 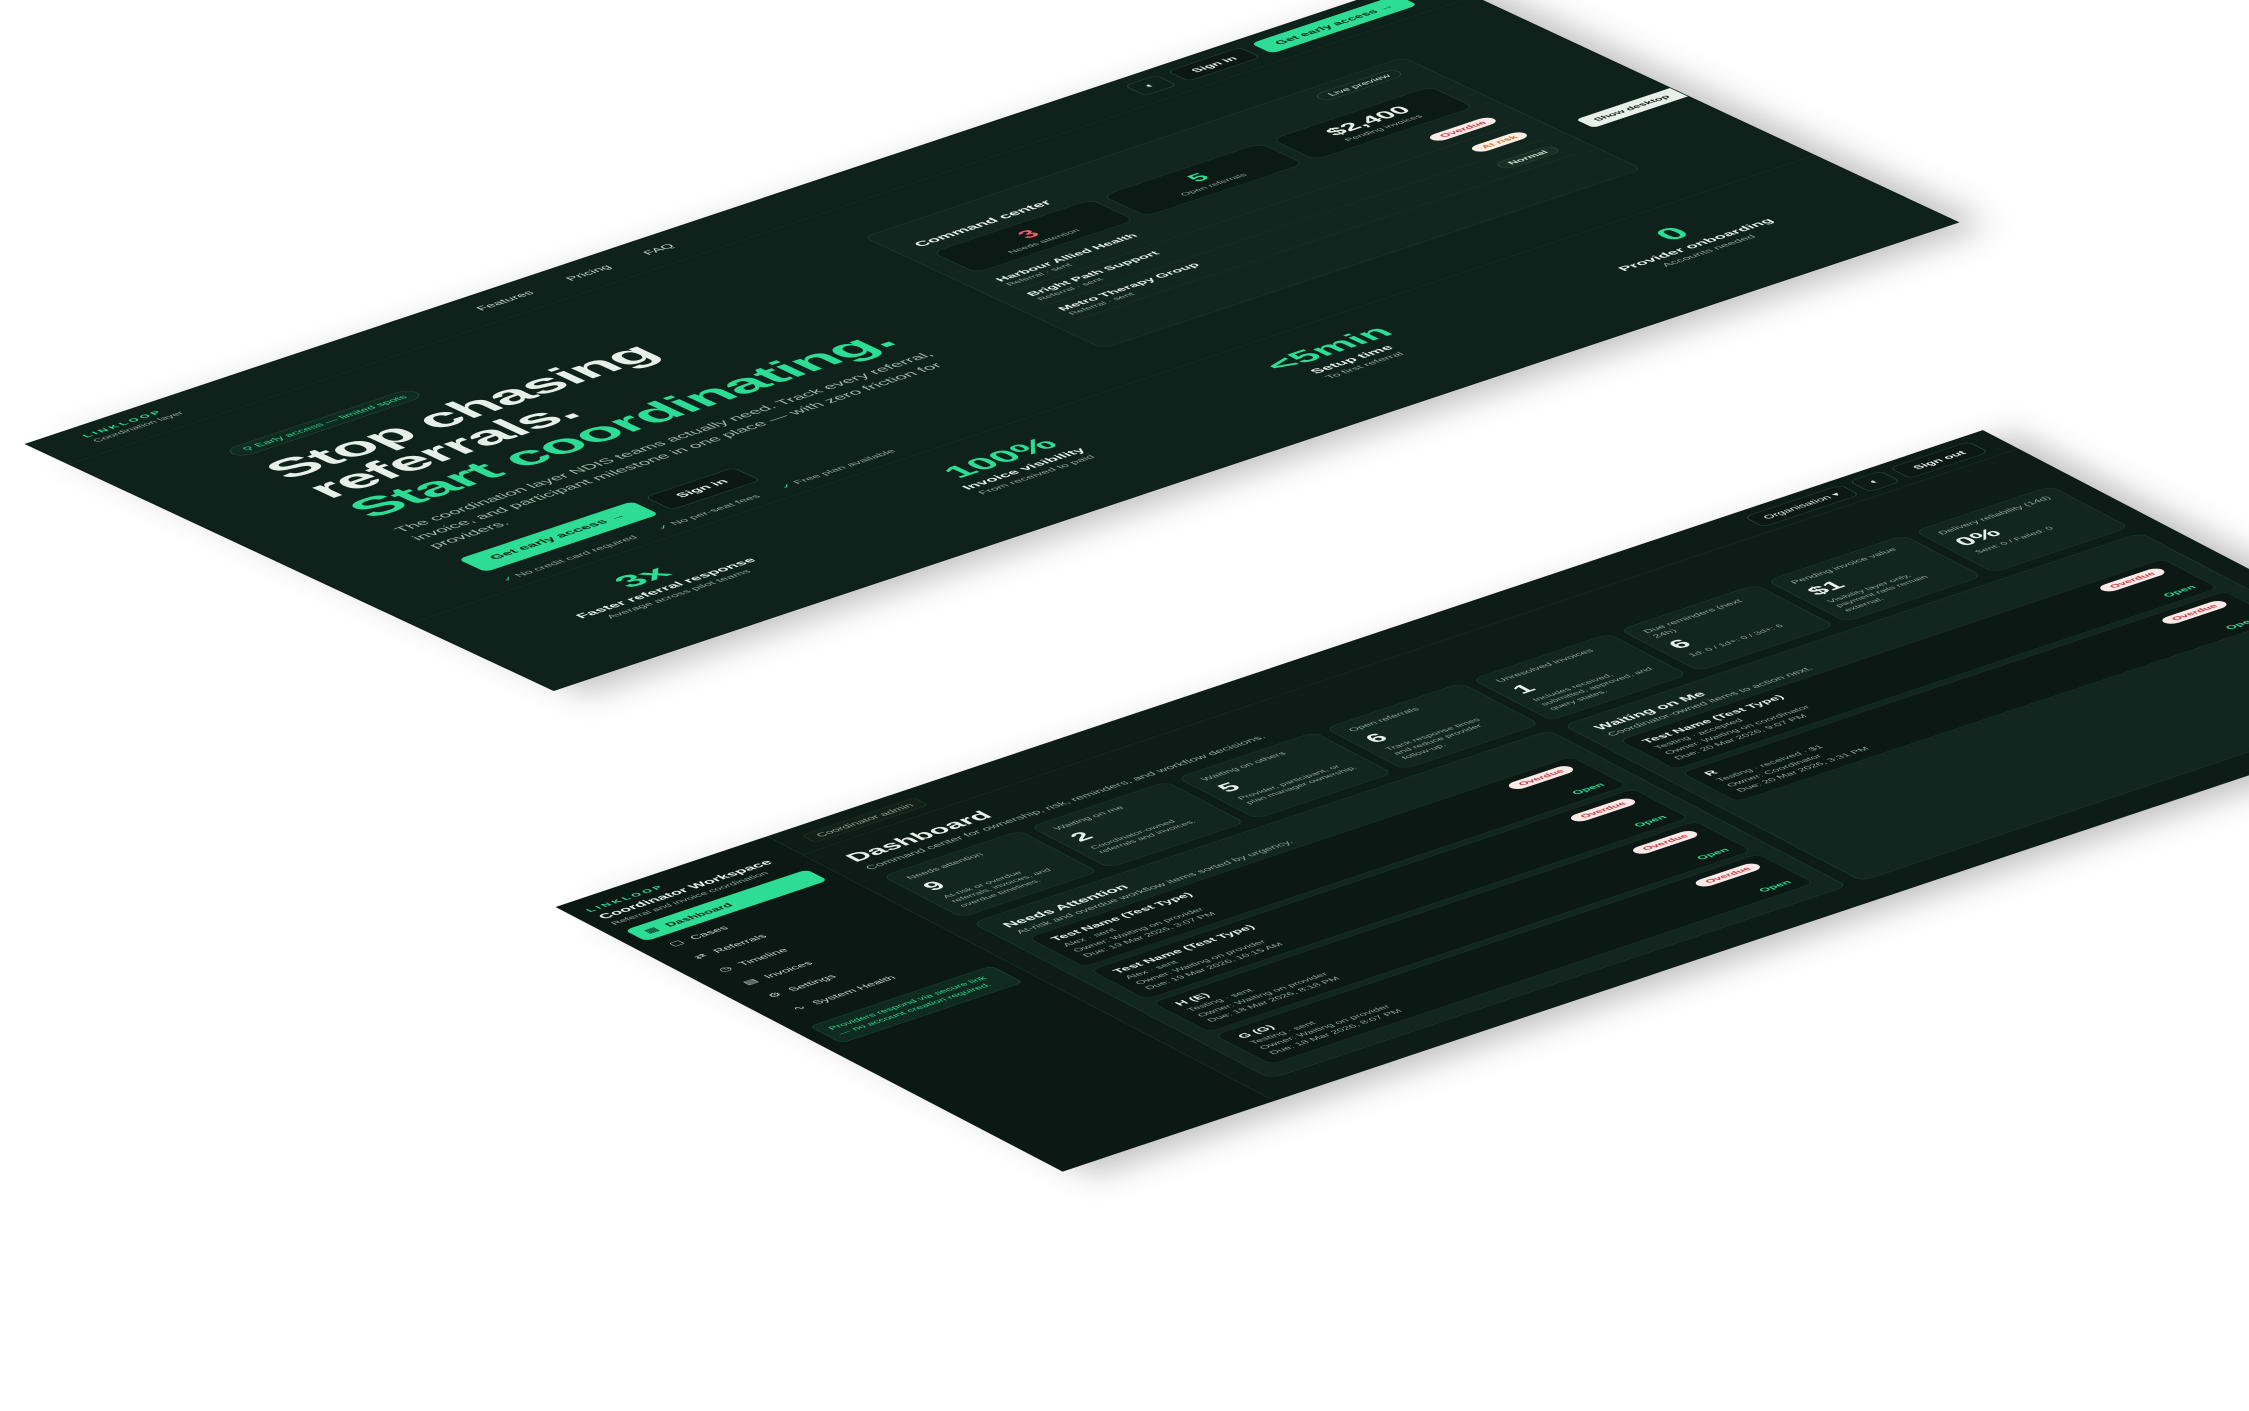 I want to click on nav-link-pricing: Pricing, so click(x=588, y=273).